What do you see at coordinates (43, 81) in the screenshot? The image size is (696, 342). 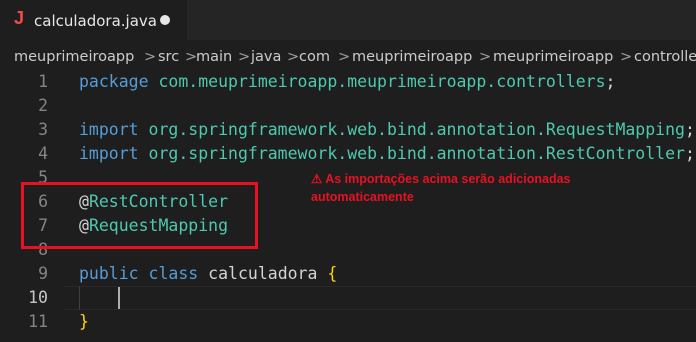 I see `line-number: 1` at bounding box center [43, 81].